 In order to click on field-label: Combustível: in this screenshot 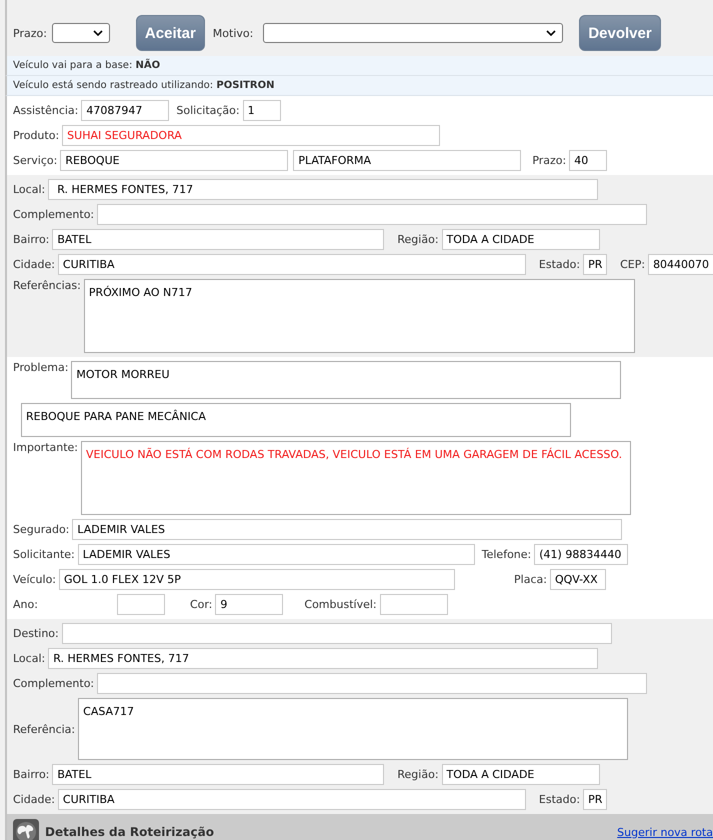, I will do `click(340, 604)`.